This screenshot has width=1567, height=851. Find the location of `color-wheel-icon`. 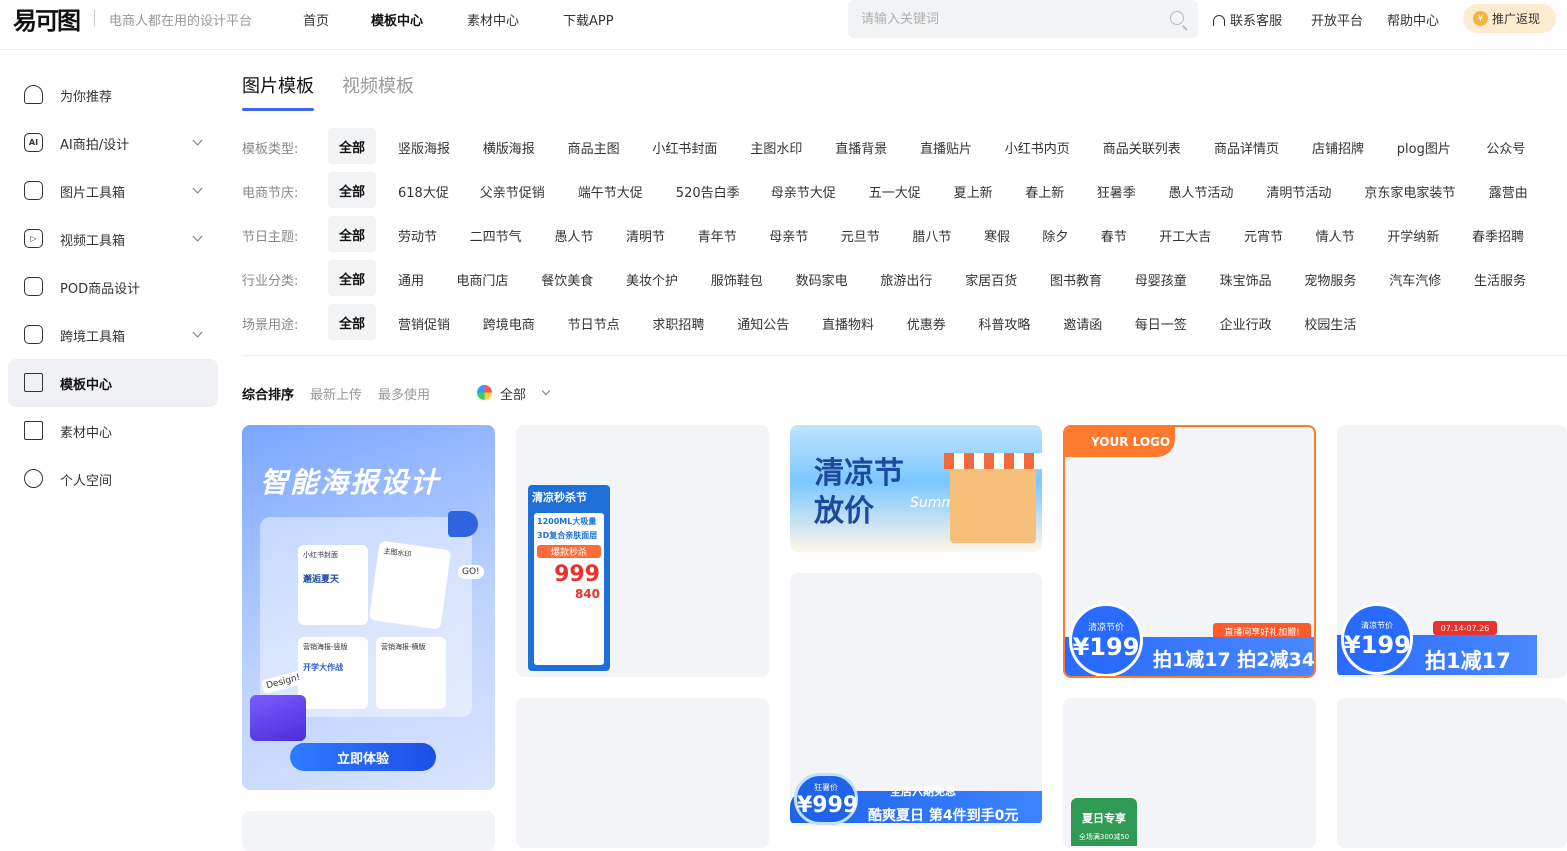

color-wheel-icon is located at coordinates (484, 392).